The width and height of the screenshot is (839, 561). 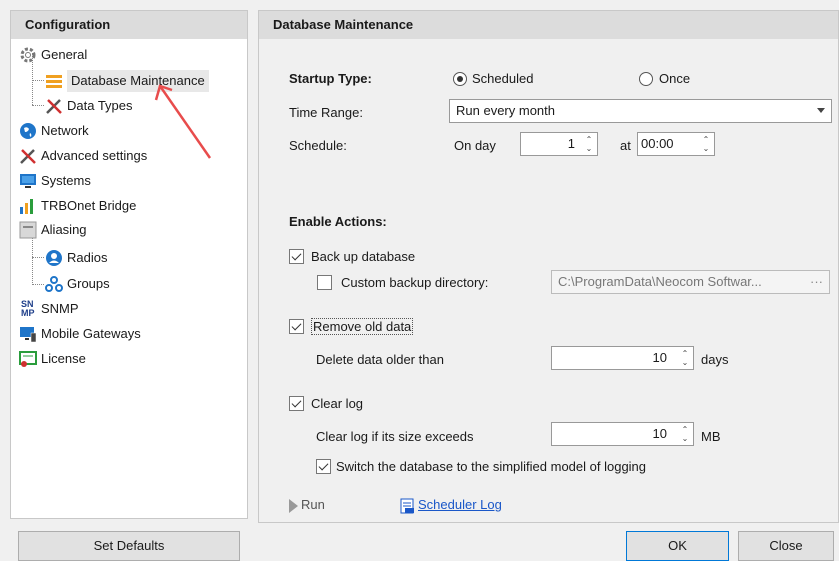 I want to click on remove-old-data-label: Remove old data, so click(x=362, y=326).